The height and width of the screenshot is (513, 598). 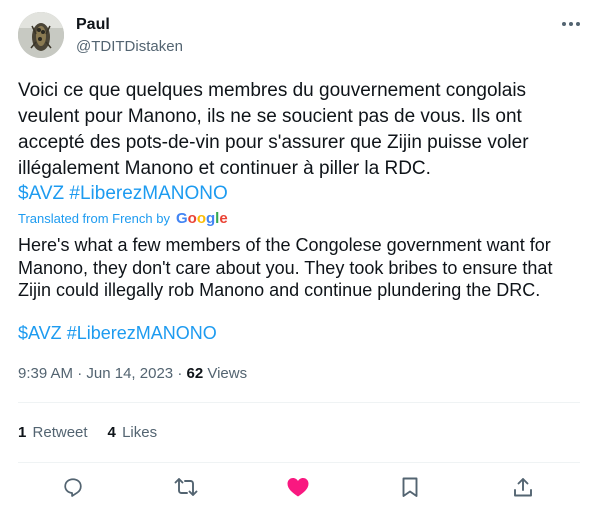 I want to click on bookmark-icon, so click(x=410, y=487).